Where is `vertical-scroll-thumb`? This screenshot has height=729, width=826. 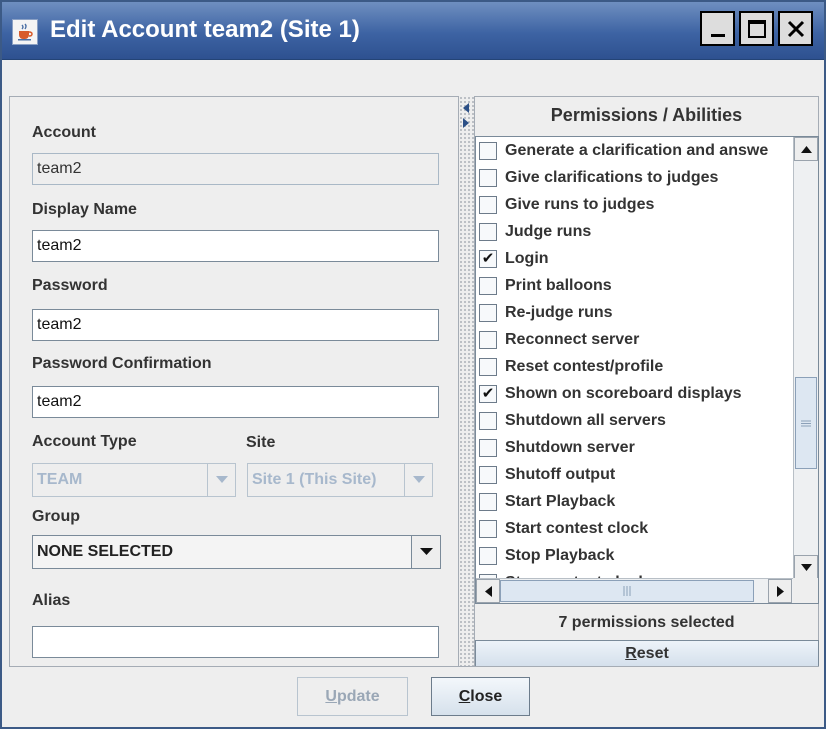 vertical-scroll-thumb is located at coordinates (806, 423).